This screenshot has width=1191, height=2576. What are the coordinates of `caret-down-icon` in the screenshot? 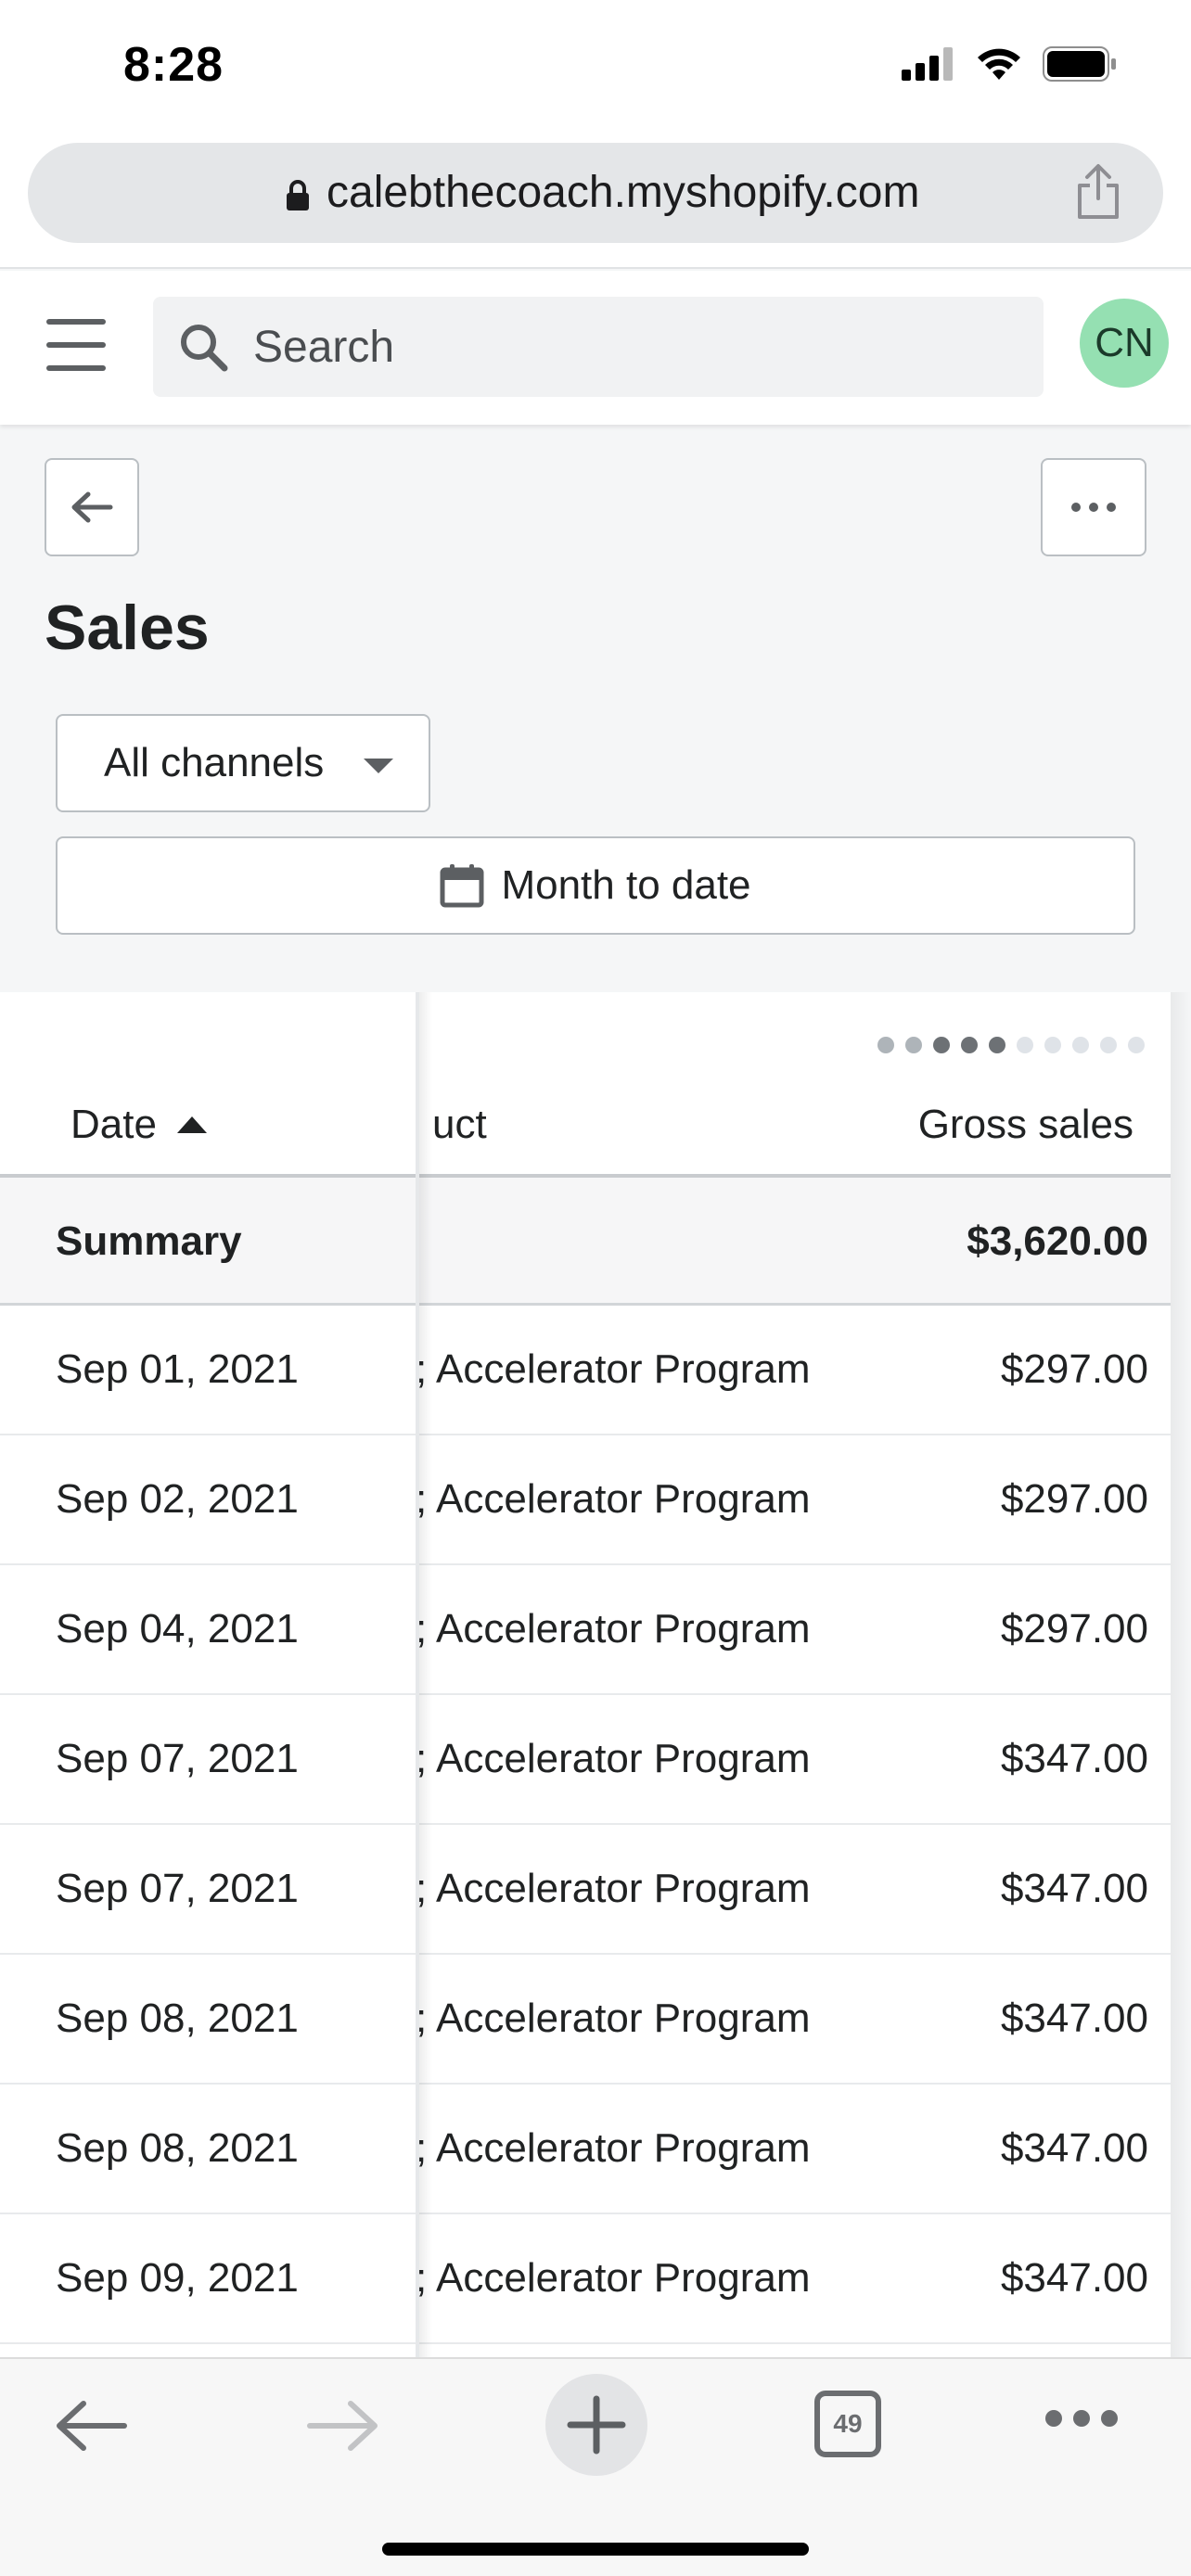 It's located at (378, 766).